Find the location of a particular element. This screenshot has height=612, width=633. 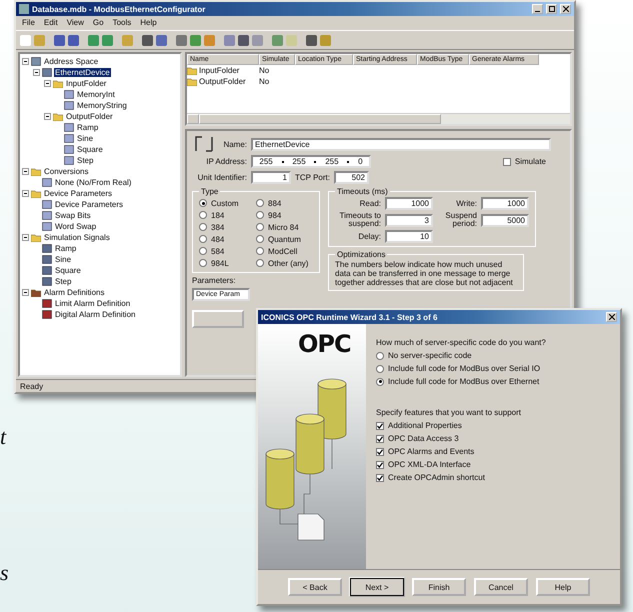

minimize-button is located at coordinates (537, 9).